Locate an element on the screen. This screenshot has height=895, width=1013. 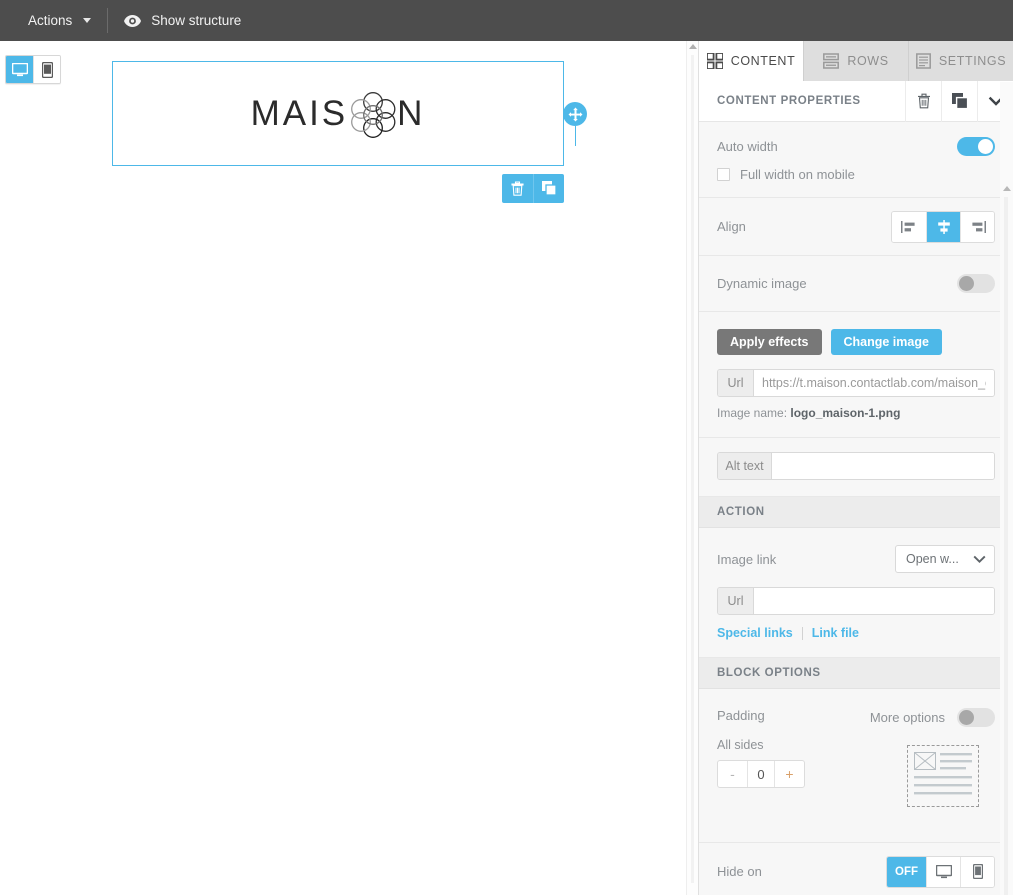
image-name-row: Image name: logo_maison-1.png is located at coordinates (856, 413).